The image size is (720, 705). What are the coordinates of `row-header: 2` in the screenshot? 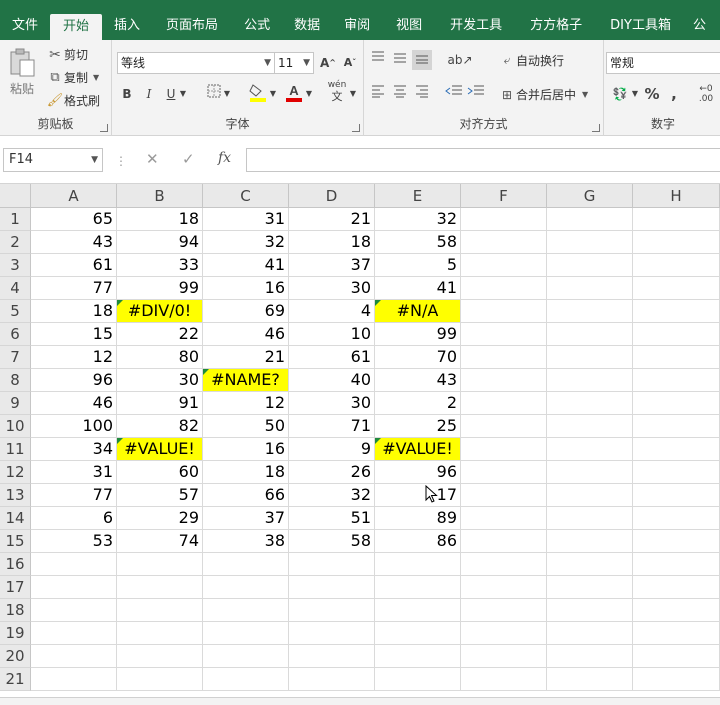 It's located at (15, 242).